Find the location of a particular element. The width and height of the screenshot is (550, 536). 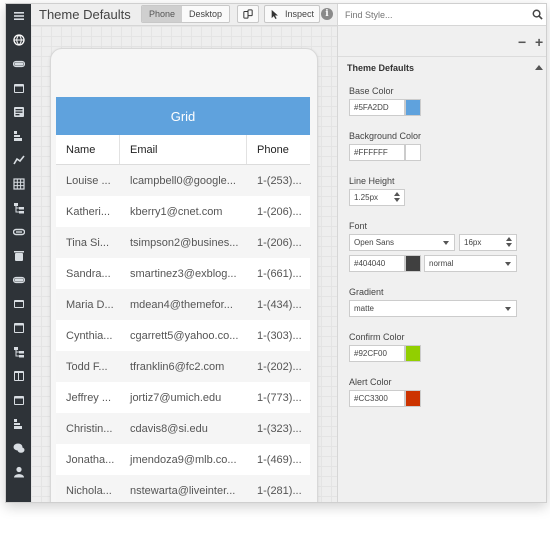

rotate-device-button is located at coordinates (248, 14).